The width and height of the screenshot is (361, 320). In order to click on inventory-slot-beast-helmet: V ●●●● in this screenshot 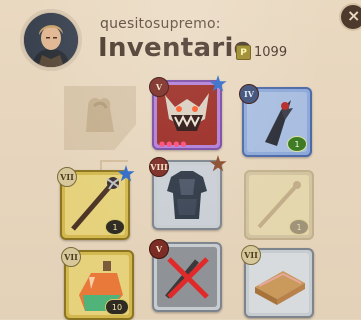, I will do `click(188, 112)`.